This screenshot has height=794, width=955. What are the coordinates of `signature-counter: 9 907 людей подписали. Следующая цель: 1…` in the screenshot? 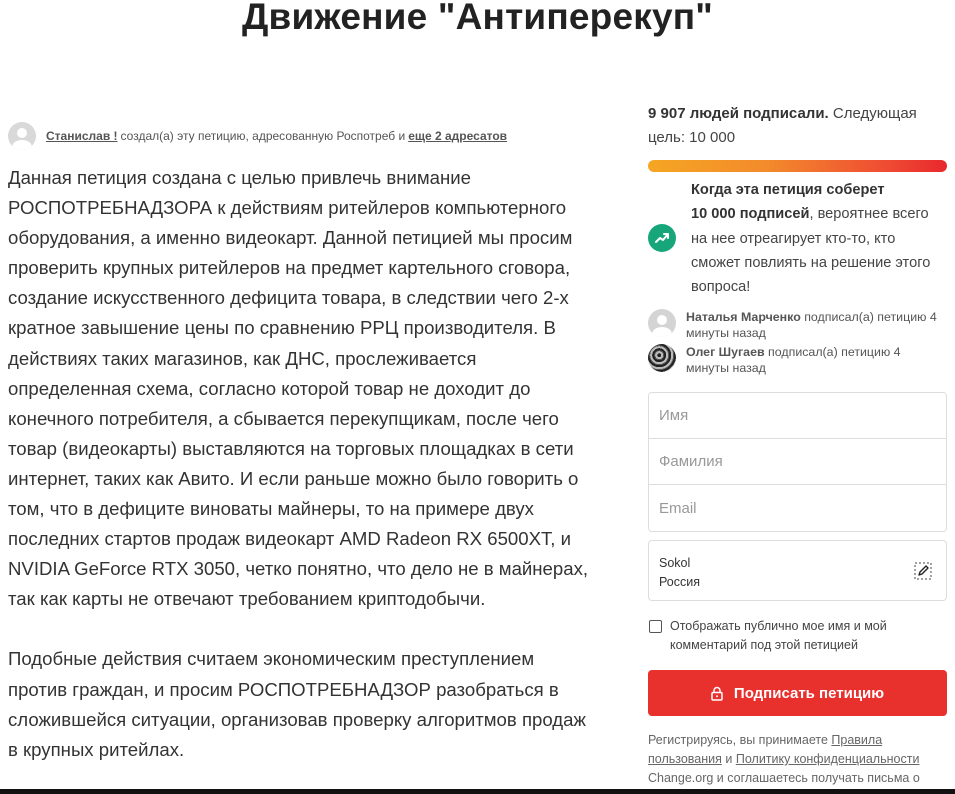 It's located at (798, 126).